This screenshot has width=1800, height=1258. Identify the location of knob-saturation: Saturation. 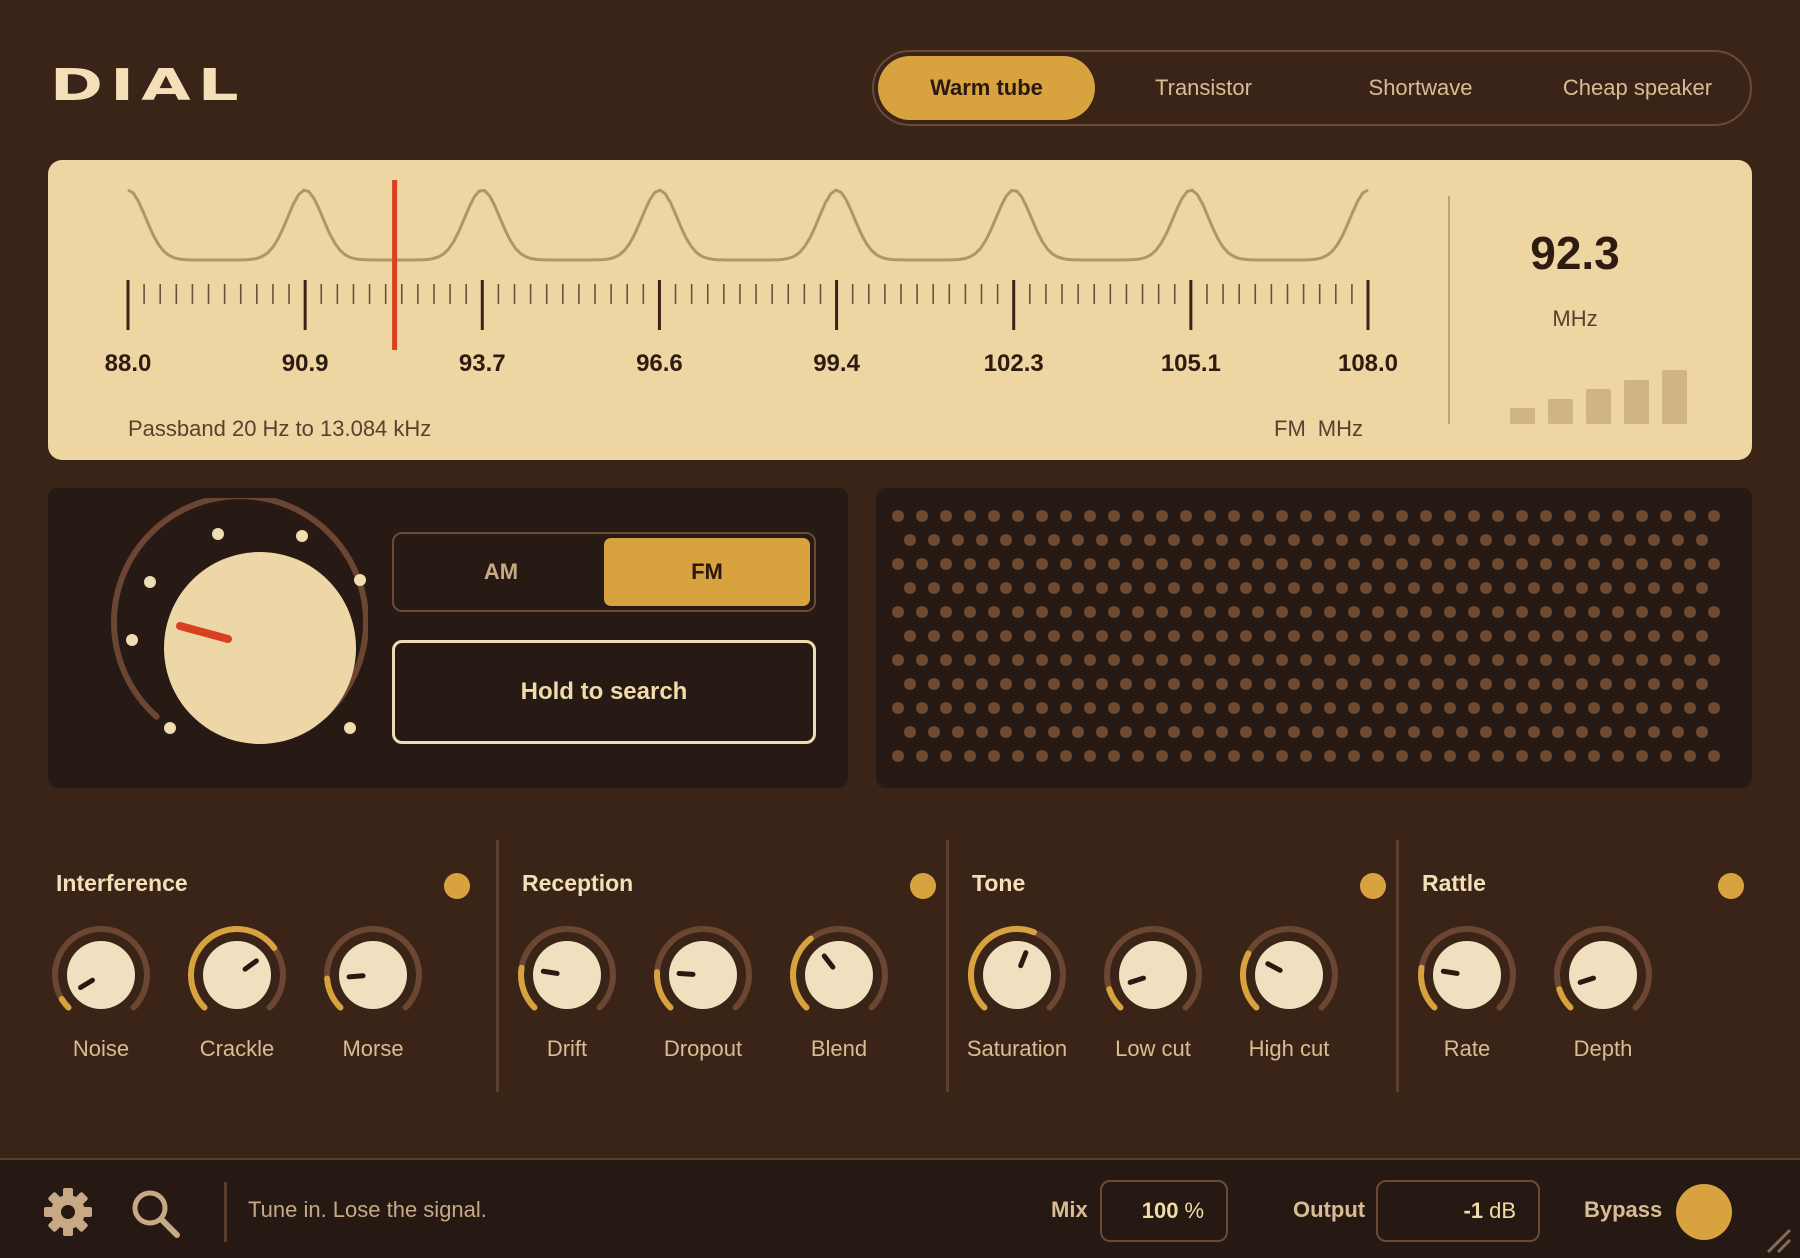
(1017, 995).